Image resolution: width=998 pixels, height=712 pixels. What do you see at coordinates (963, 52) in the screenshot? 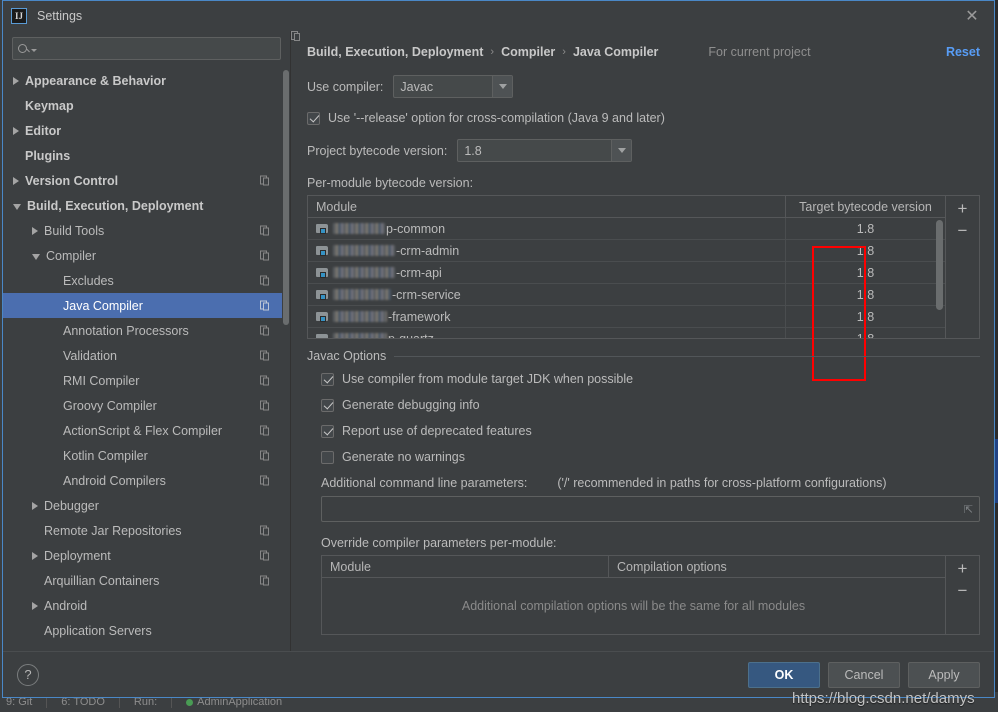
I see `reset-link: Reset` at bounding box center [963, 52].